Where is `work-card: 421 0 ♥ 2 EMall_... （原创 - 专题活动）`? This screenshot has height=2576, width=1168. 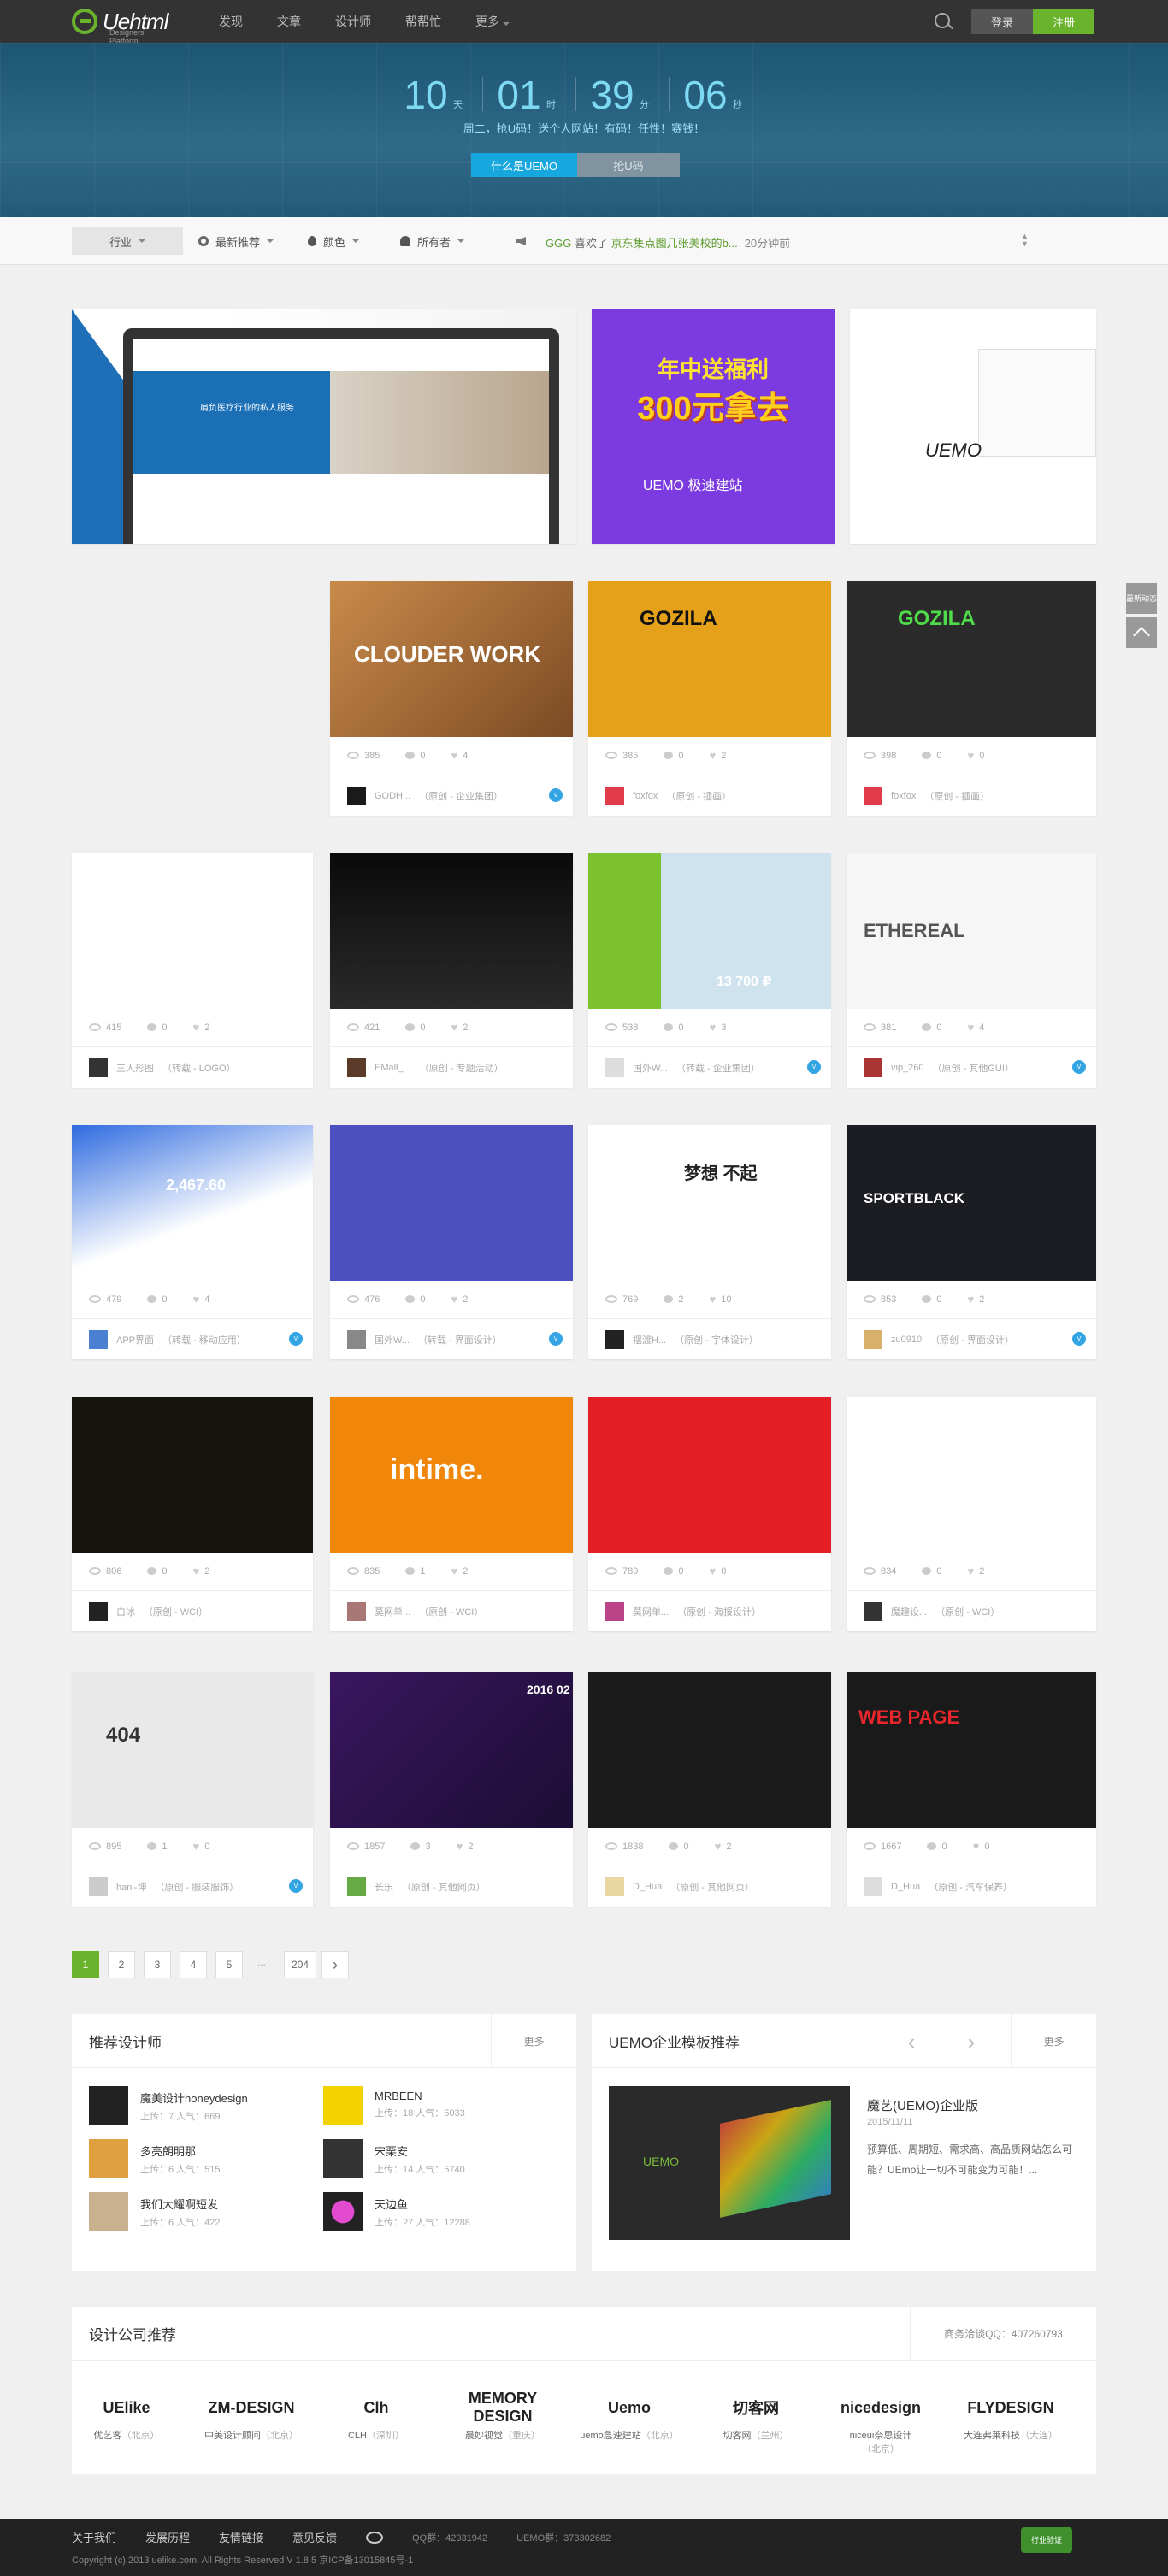 work-card: 421 0 ♥ 2 EMall_... （原创 - 专题活动） is located at coordinates (451, 970).